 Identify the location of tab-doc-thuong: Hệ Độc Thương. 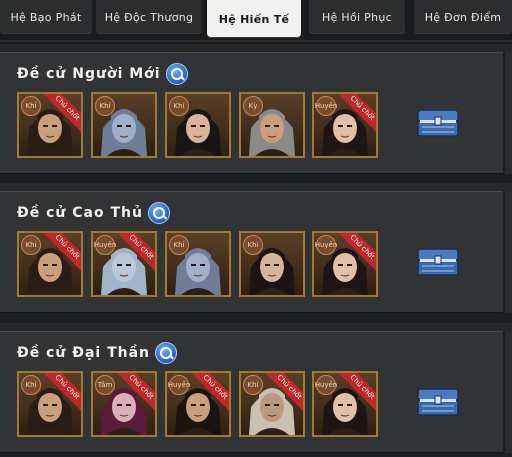
(149, 17).